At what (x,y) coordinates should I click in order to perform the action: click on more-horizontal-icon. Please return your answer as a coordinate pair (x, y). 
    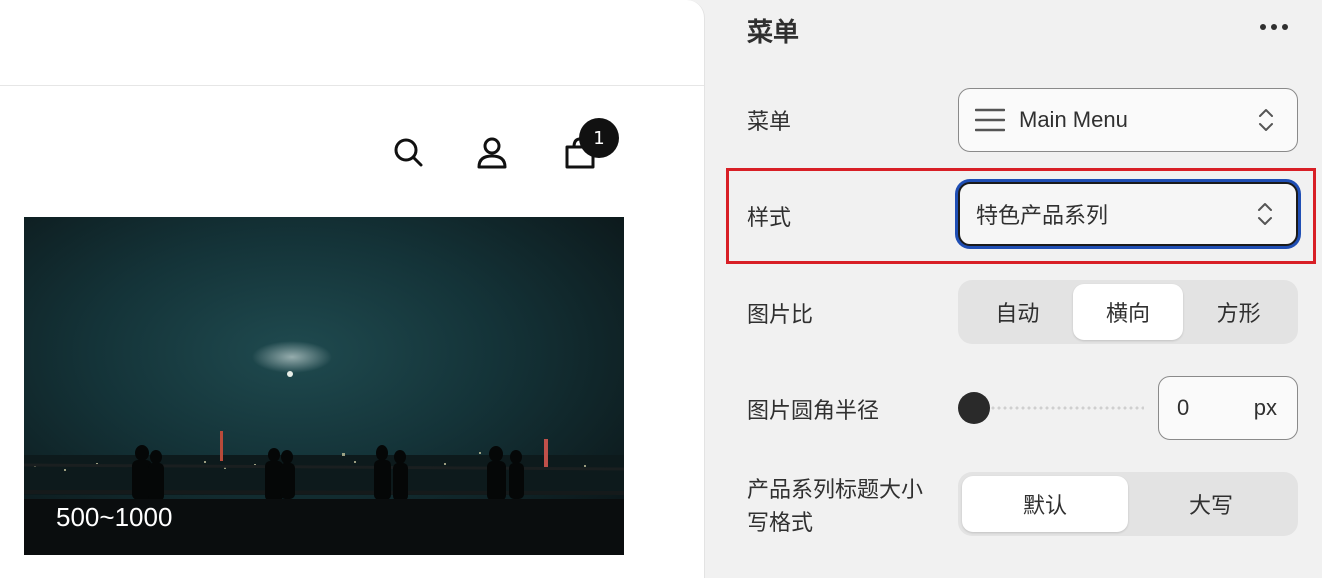
    Looking at the image, I should click on (1274, 27).